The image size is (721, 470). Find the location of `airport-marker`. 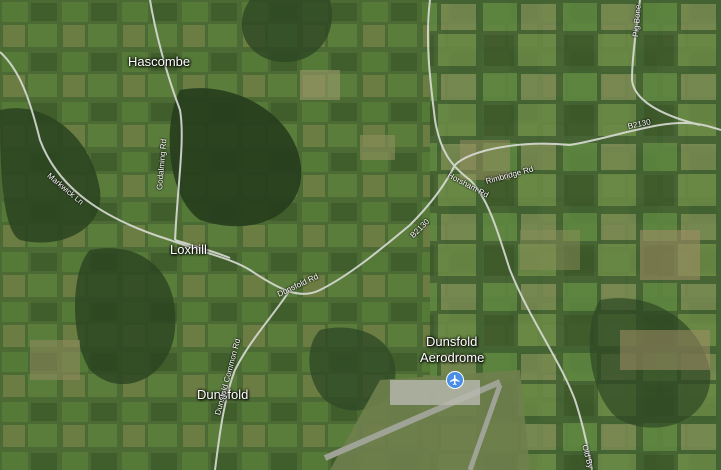

airport-marker is located at coordinates (455, 380).